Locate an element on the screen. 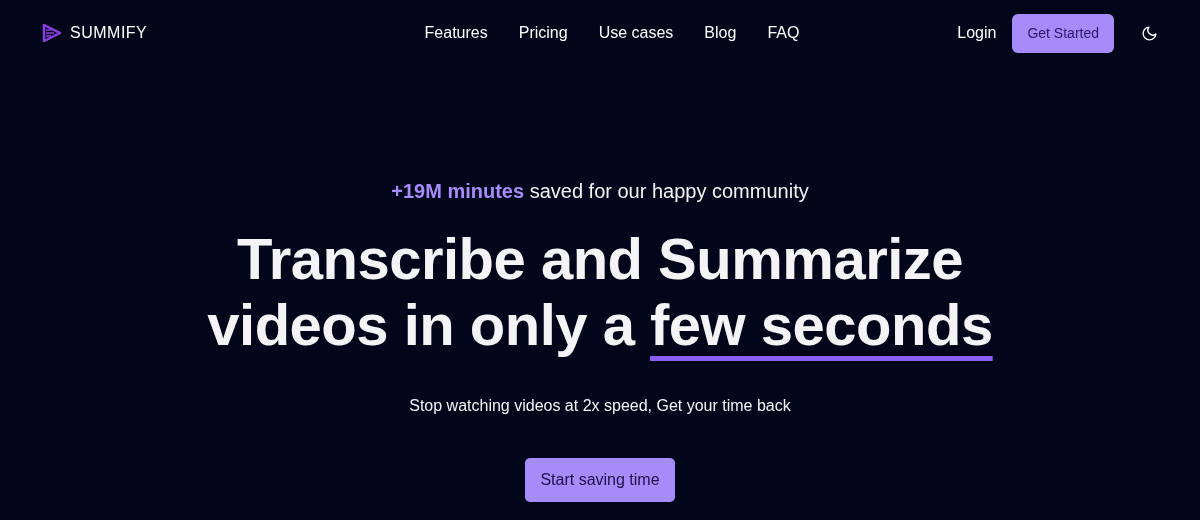 The width and height of the screenshot is (1200, 520). get-started-button: Get Started is located at coordinates (1063, 33).